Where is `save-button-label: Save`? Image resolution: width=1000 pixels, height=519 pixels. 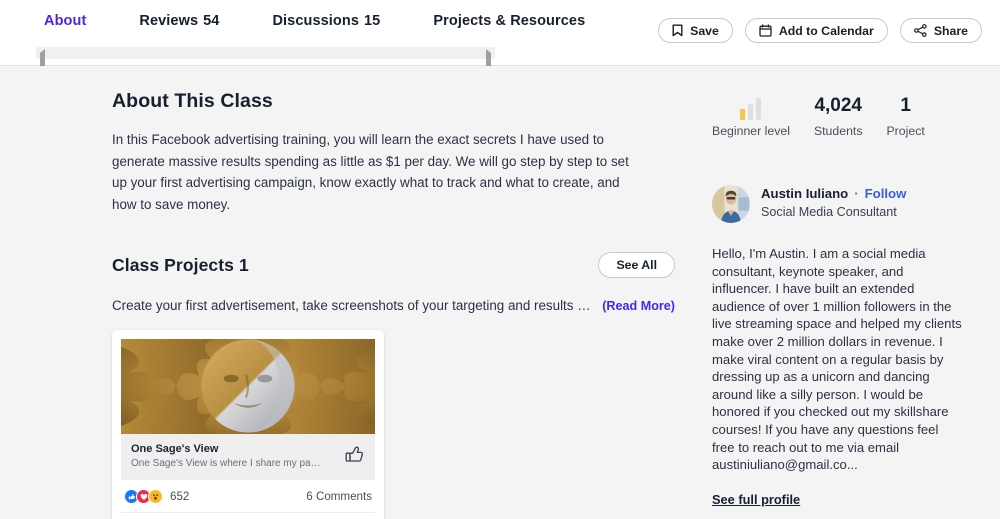
save-button-label: Save is located at coordinates (704, 30).